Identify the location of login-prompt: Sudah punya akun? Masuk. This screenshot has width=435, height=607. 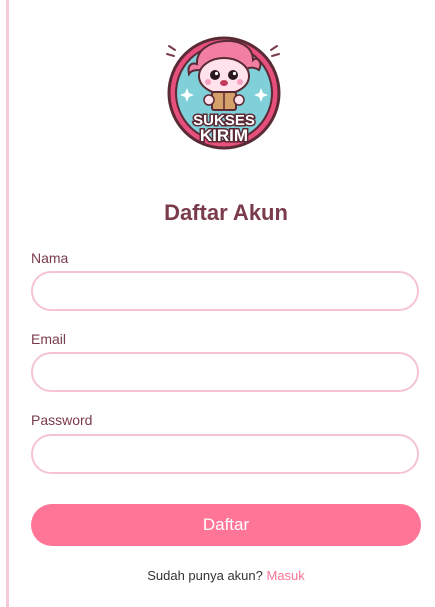
(226, 575).